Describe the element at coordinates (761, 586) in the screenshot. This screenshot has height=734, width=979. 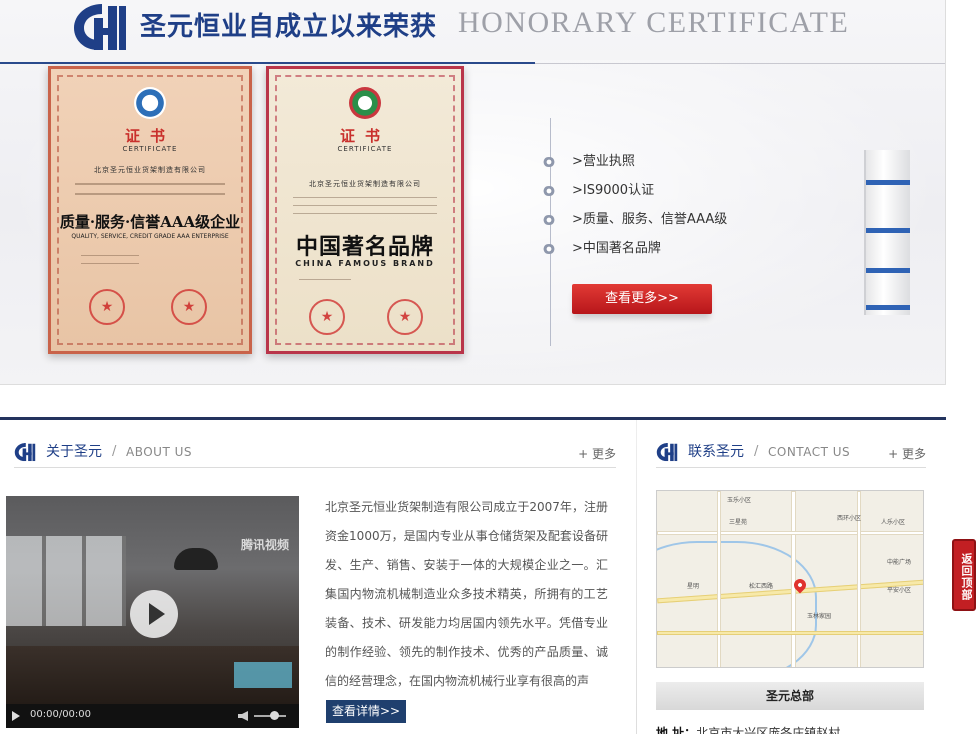
I see `map-label: 松汇西路` at that location.